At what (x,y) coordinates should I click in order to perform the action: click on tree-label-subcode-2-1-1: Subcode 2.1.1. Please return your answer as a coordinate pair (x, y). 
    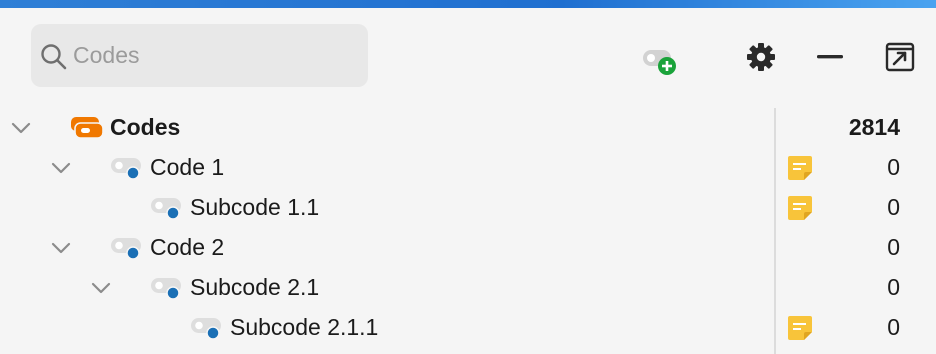
    Looking at the image, I should click on (304, 327).